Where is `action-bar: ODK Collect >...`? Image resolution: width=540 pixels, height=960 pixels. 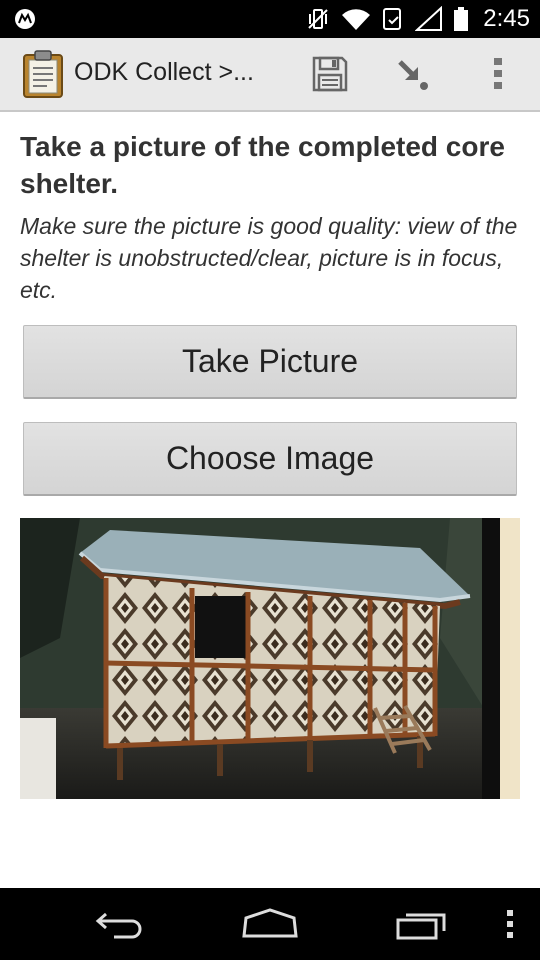
action-bar: ODK Collect >... is located at coordinates (270, 75).